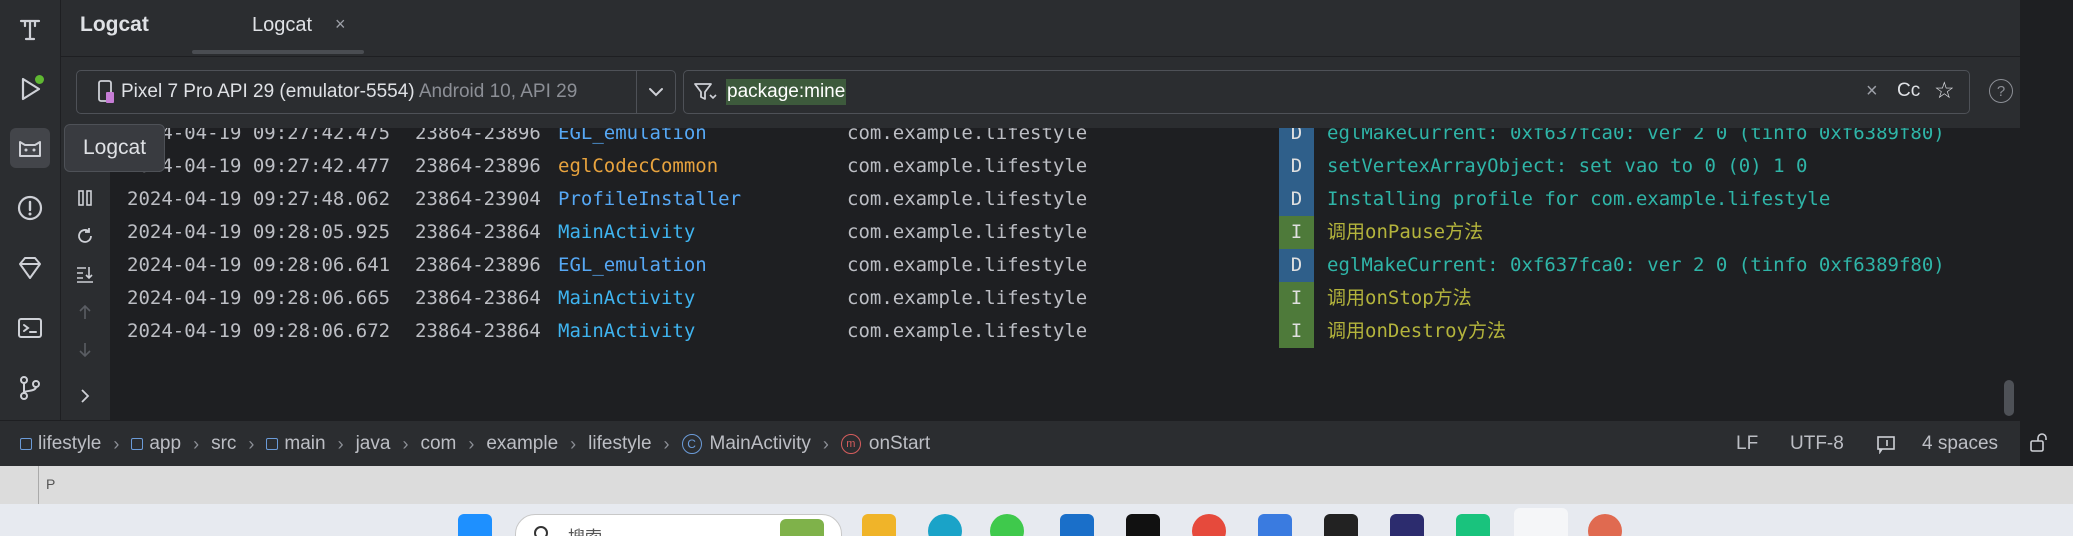 This screenshot has width=2073, height=536. What do you see at coordinates (340, 24) in the screenshot?
I see `tab-close-icon: ×` at bounding box center [340, 24].